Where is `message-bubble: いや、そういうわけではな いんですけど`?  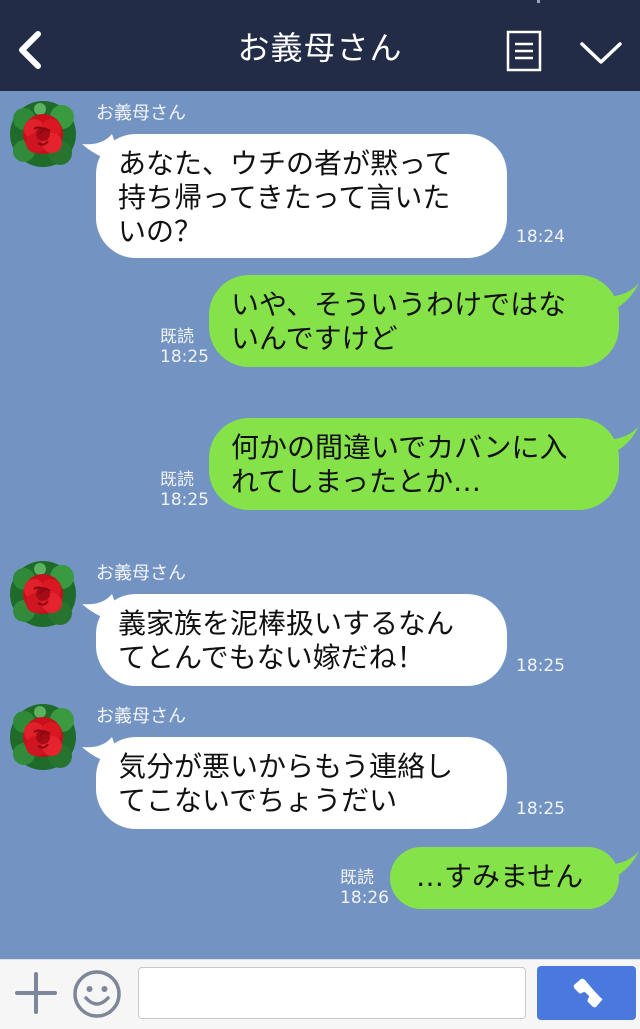
message-bubble: いや、そういうわけではな いんですけど is located at coordinates (424, 321).